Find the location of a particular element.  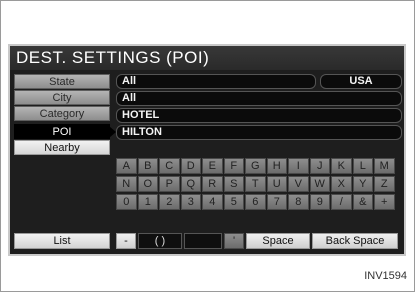

key-8: 8 is located at coordinates (298, 202).